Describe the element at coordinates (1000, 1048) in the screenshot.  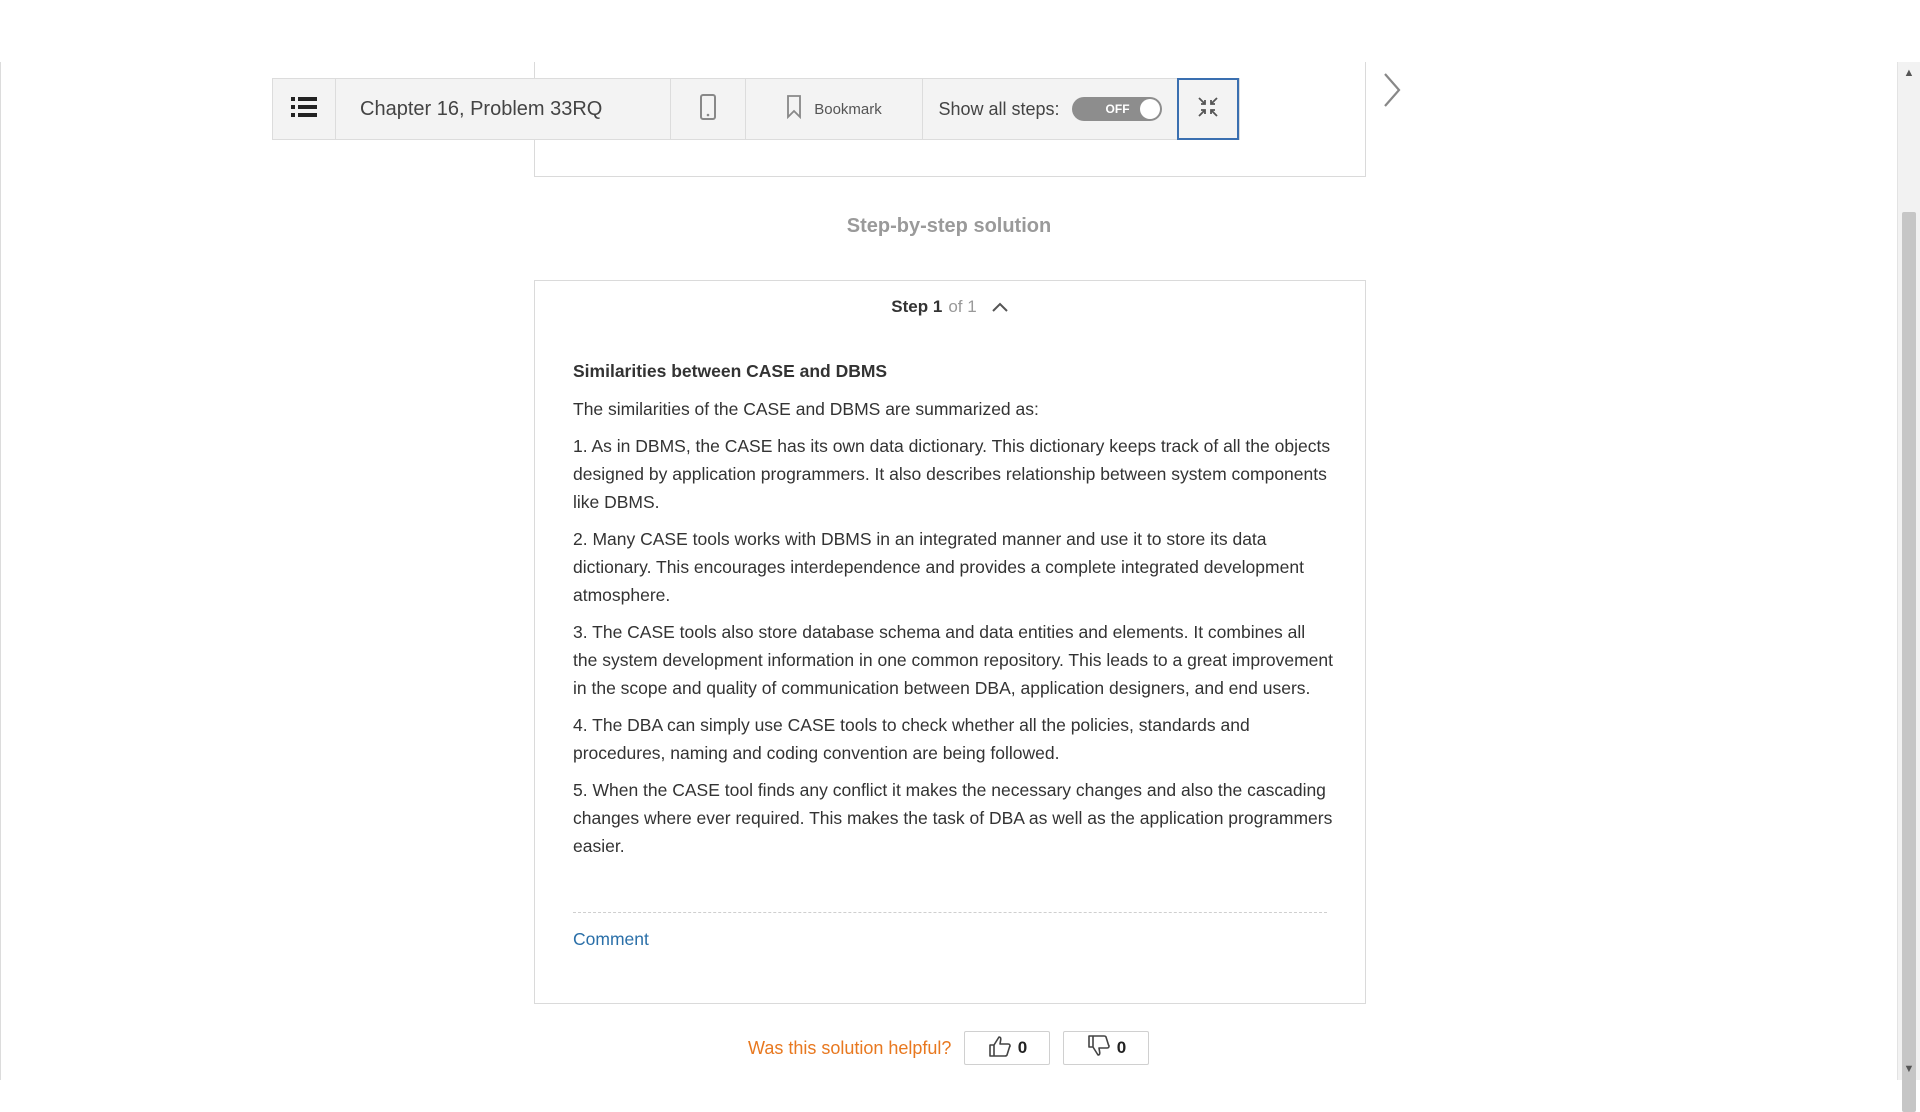
I see `thumbs-up-icon` at that location.